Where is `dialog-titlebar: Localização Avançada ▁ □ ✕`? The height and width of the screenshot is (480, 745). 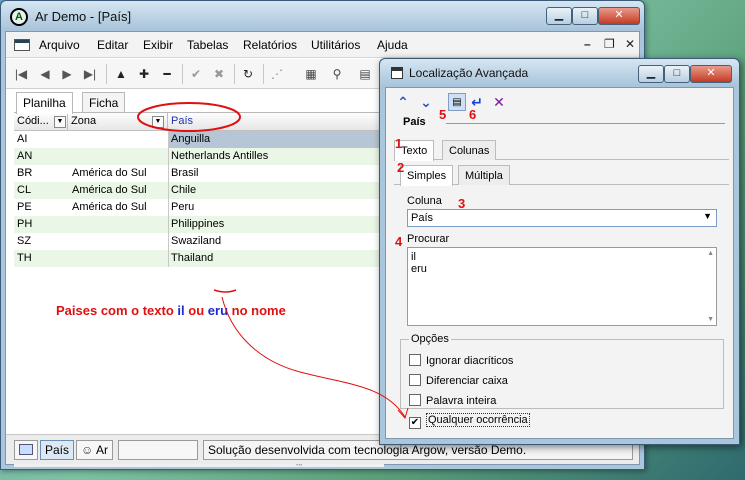 dialog-titlebar: Localização Avançada ▁ □ ✕ is located at coordinates (559, 73).